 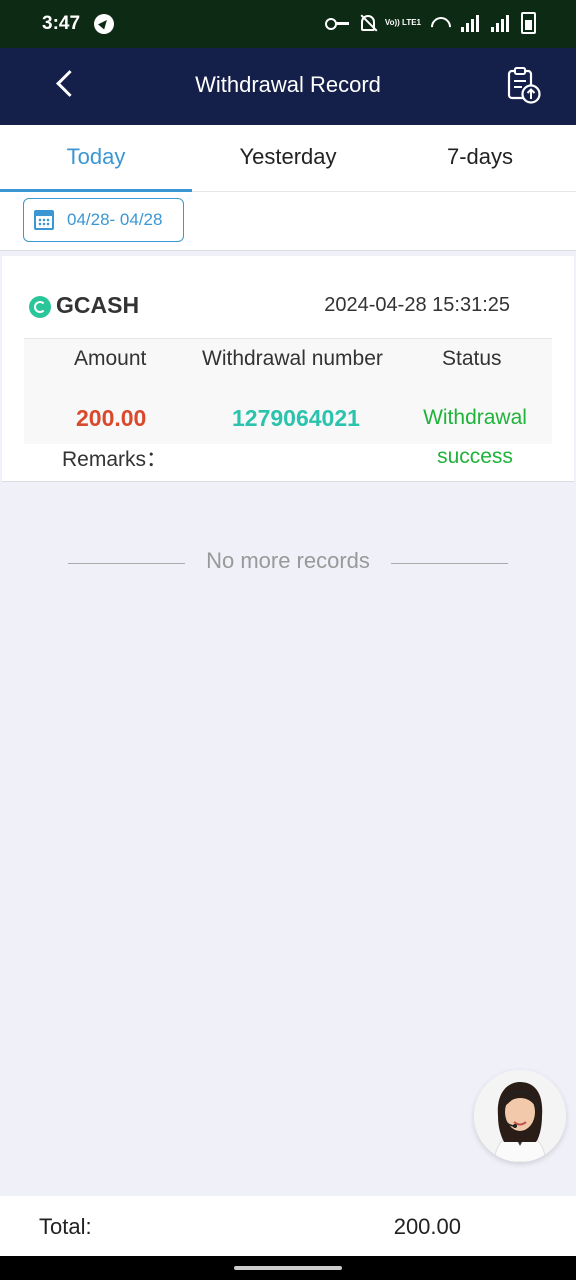 I want to click on status-value: Withdrawal success, so click(x=475, y=437).